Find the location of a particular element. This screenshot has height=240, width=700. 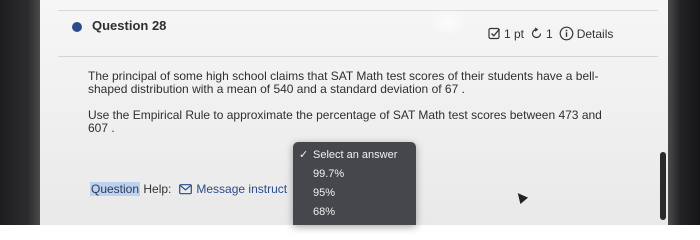

question-title: Question 28 is located at coordinates (129, 25).